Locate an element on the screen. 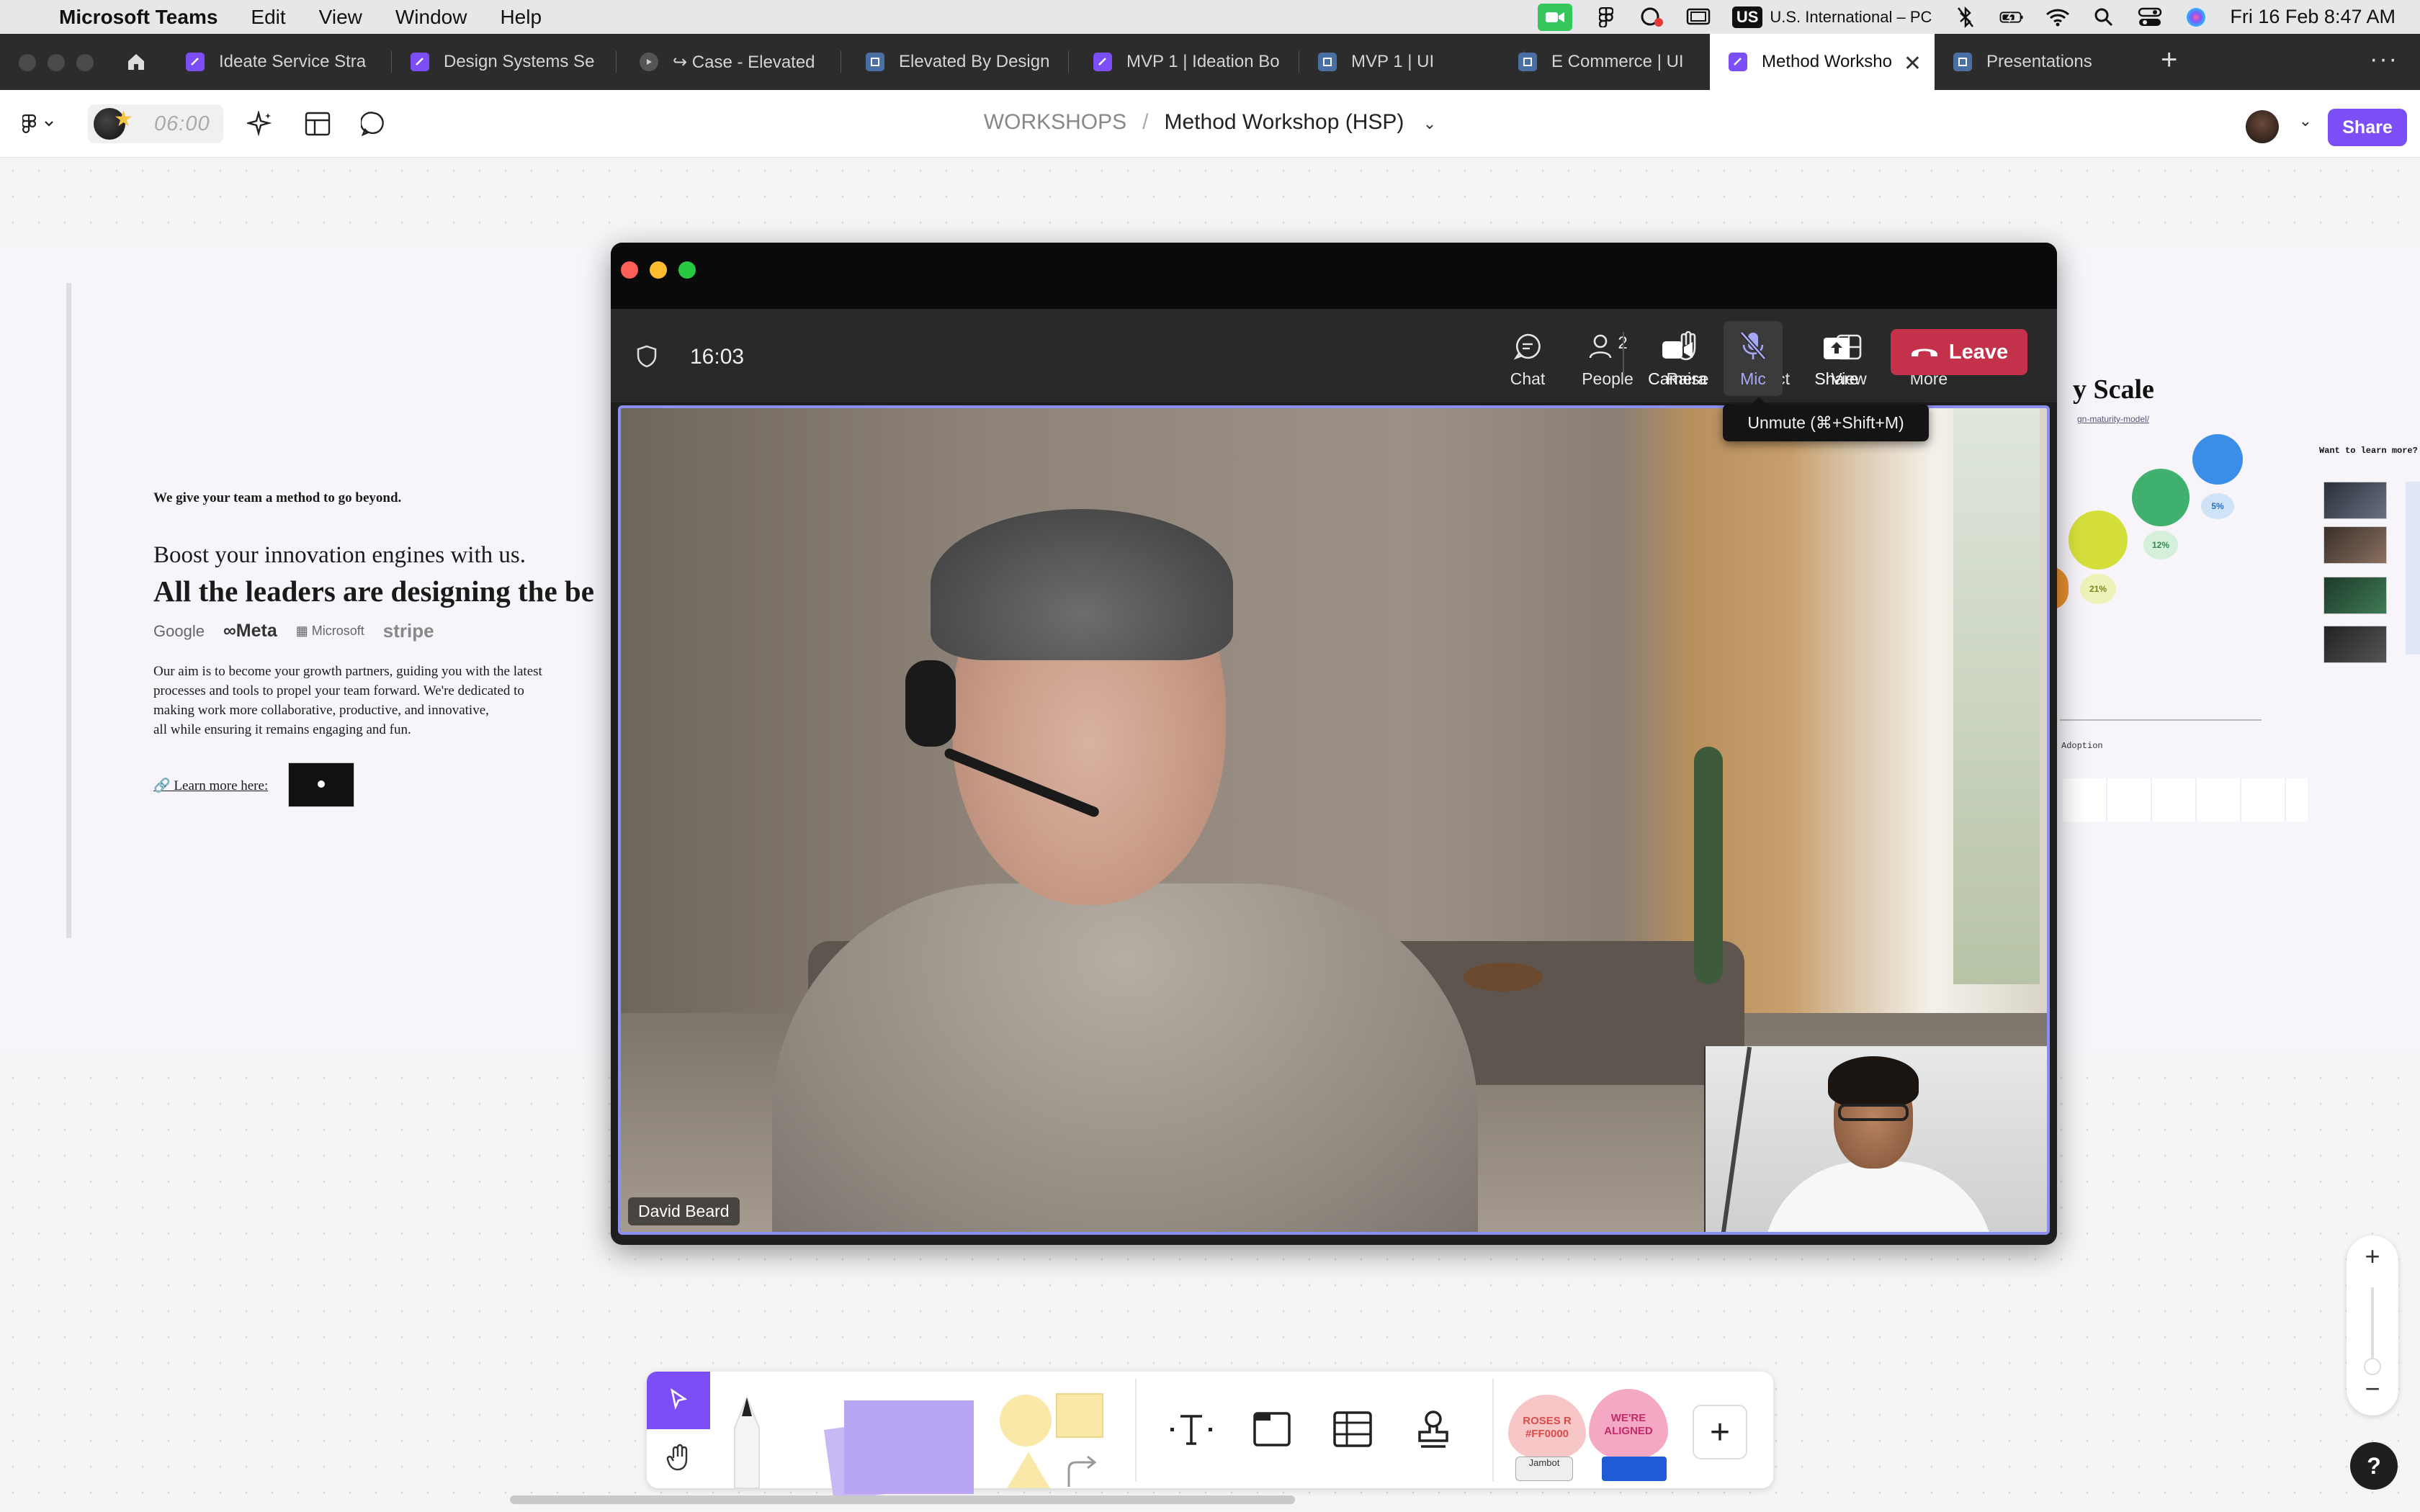 The image size is (2420, 1512). leave-label: Leave is located at coordinates (1978, 352).